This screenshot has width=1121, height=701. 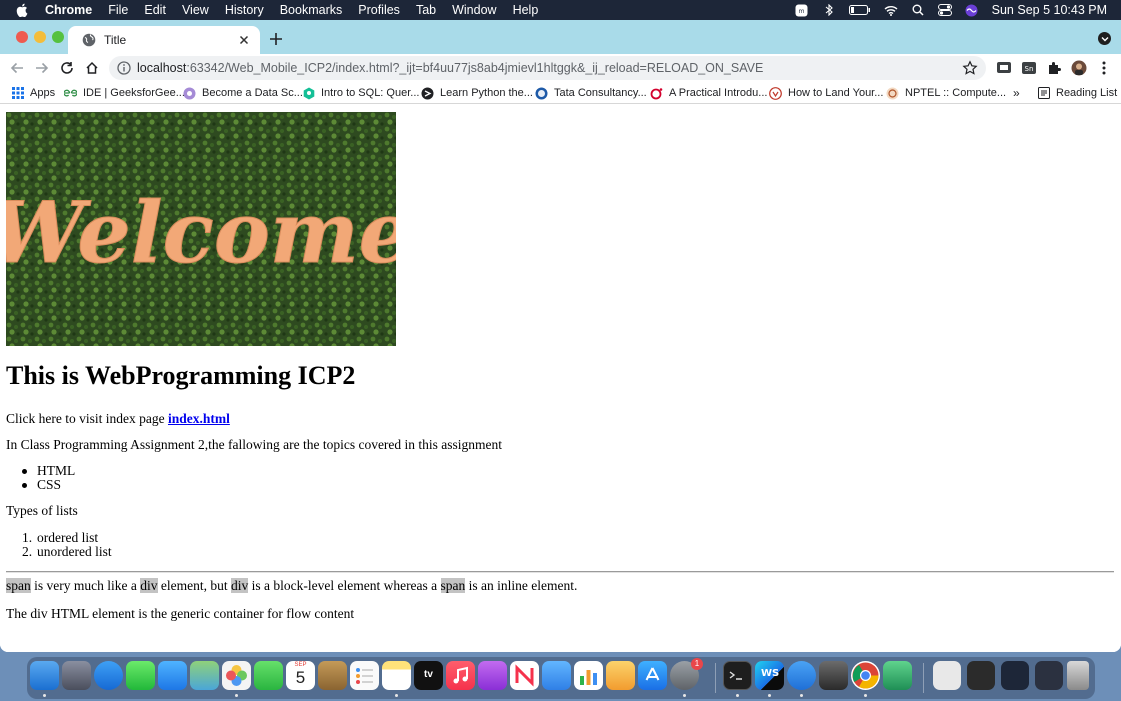 I want to click on apps-grid-icon, so click(x=17, y=93).